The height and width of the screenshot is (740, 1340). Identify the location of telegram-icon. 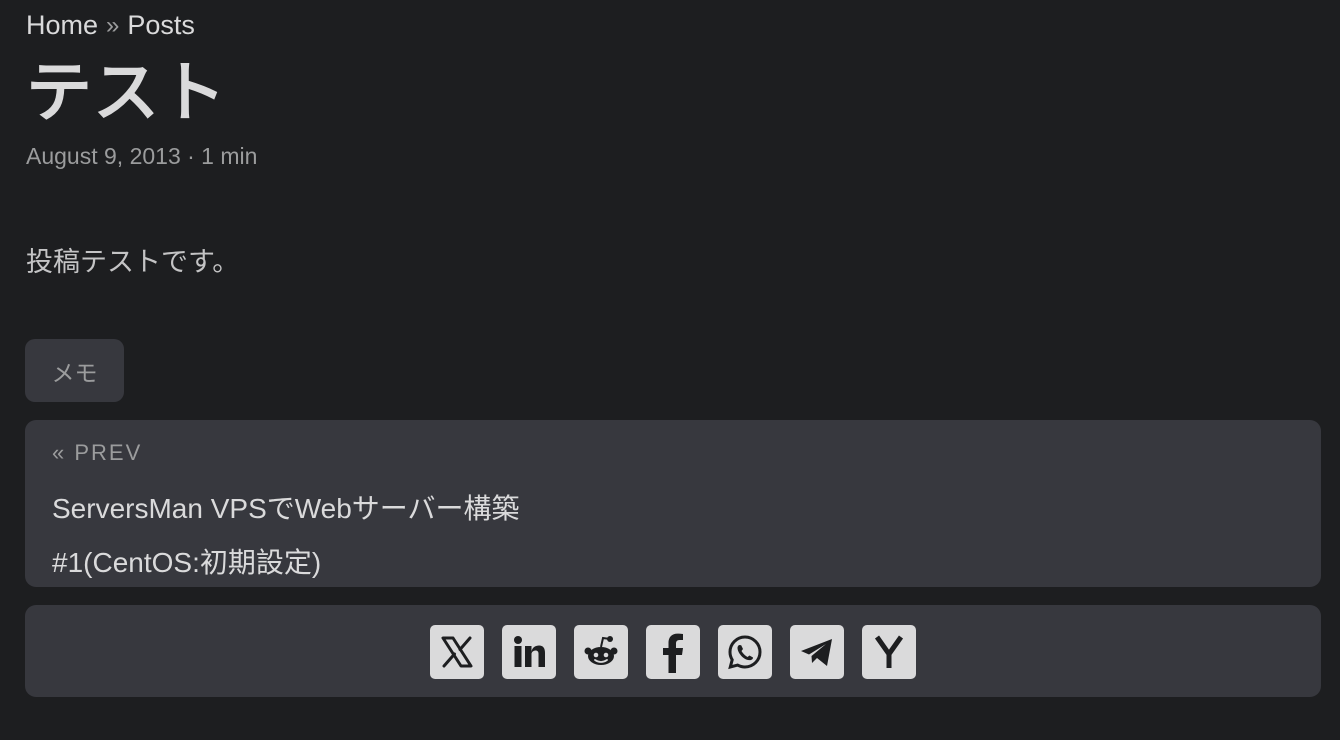
(816, 652).